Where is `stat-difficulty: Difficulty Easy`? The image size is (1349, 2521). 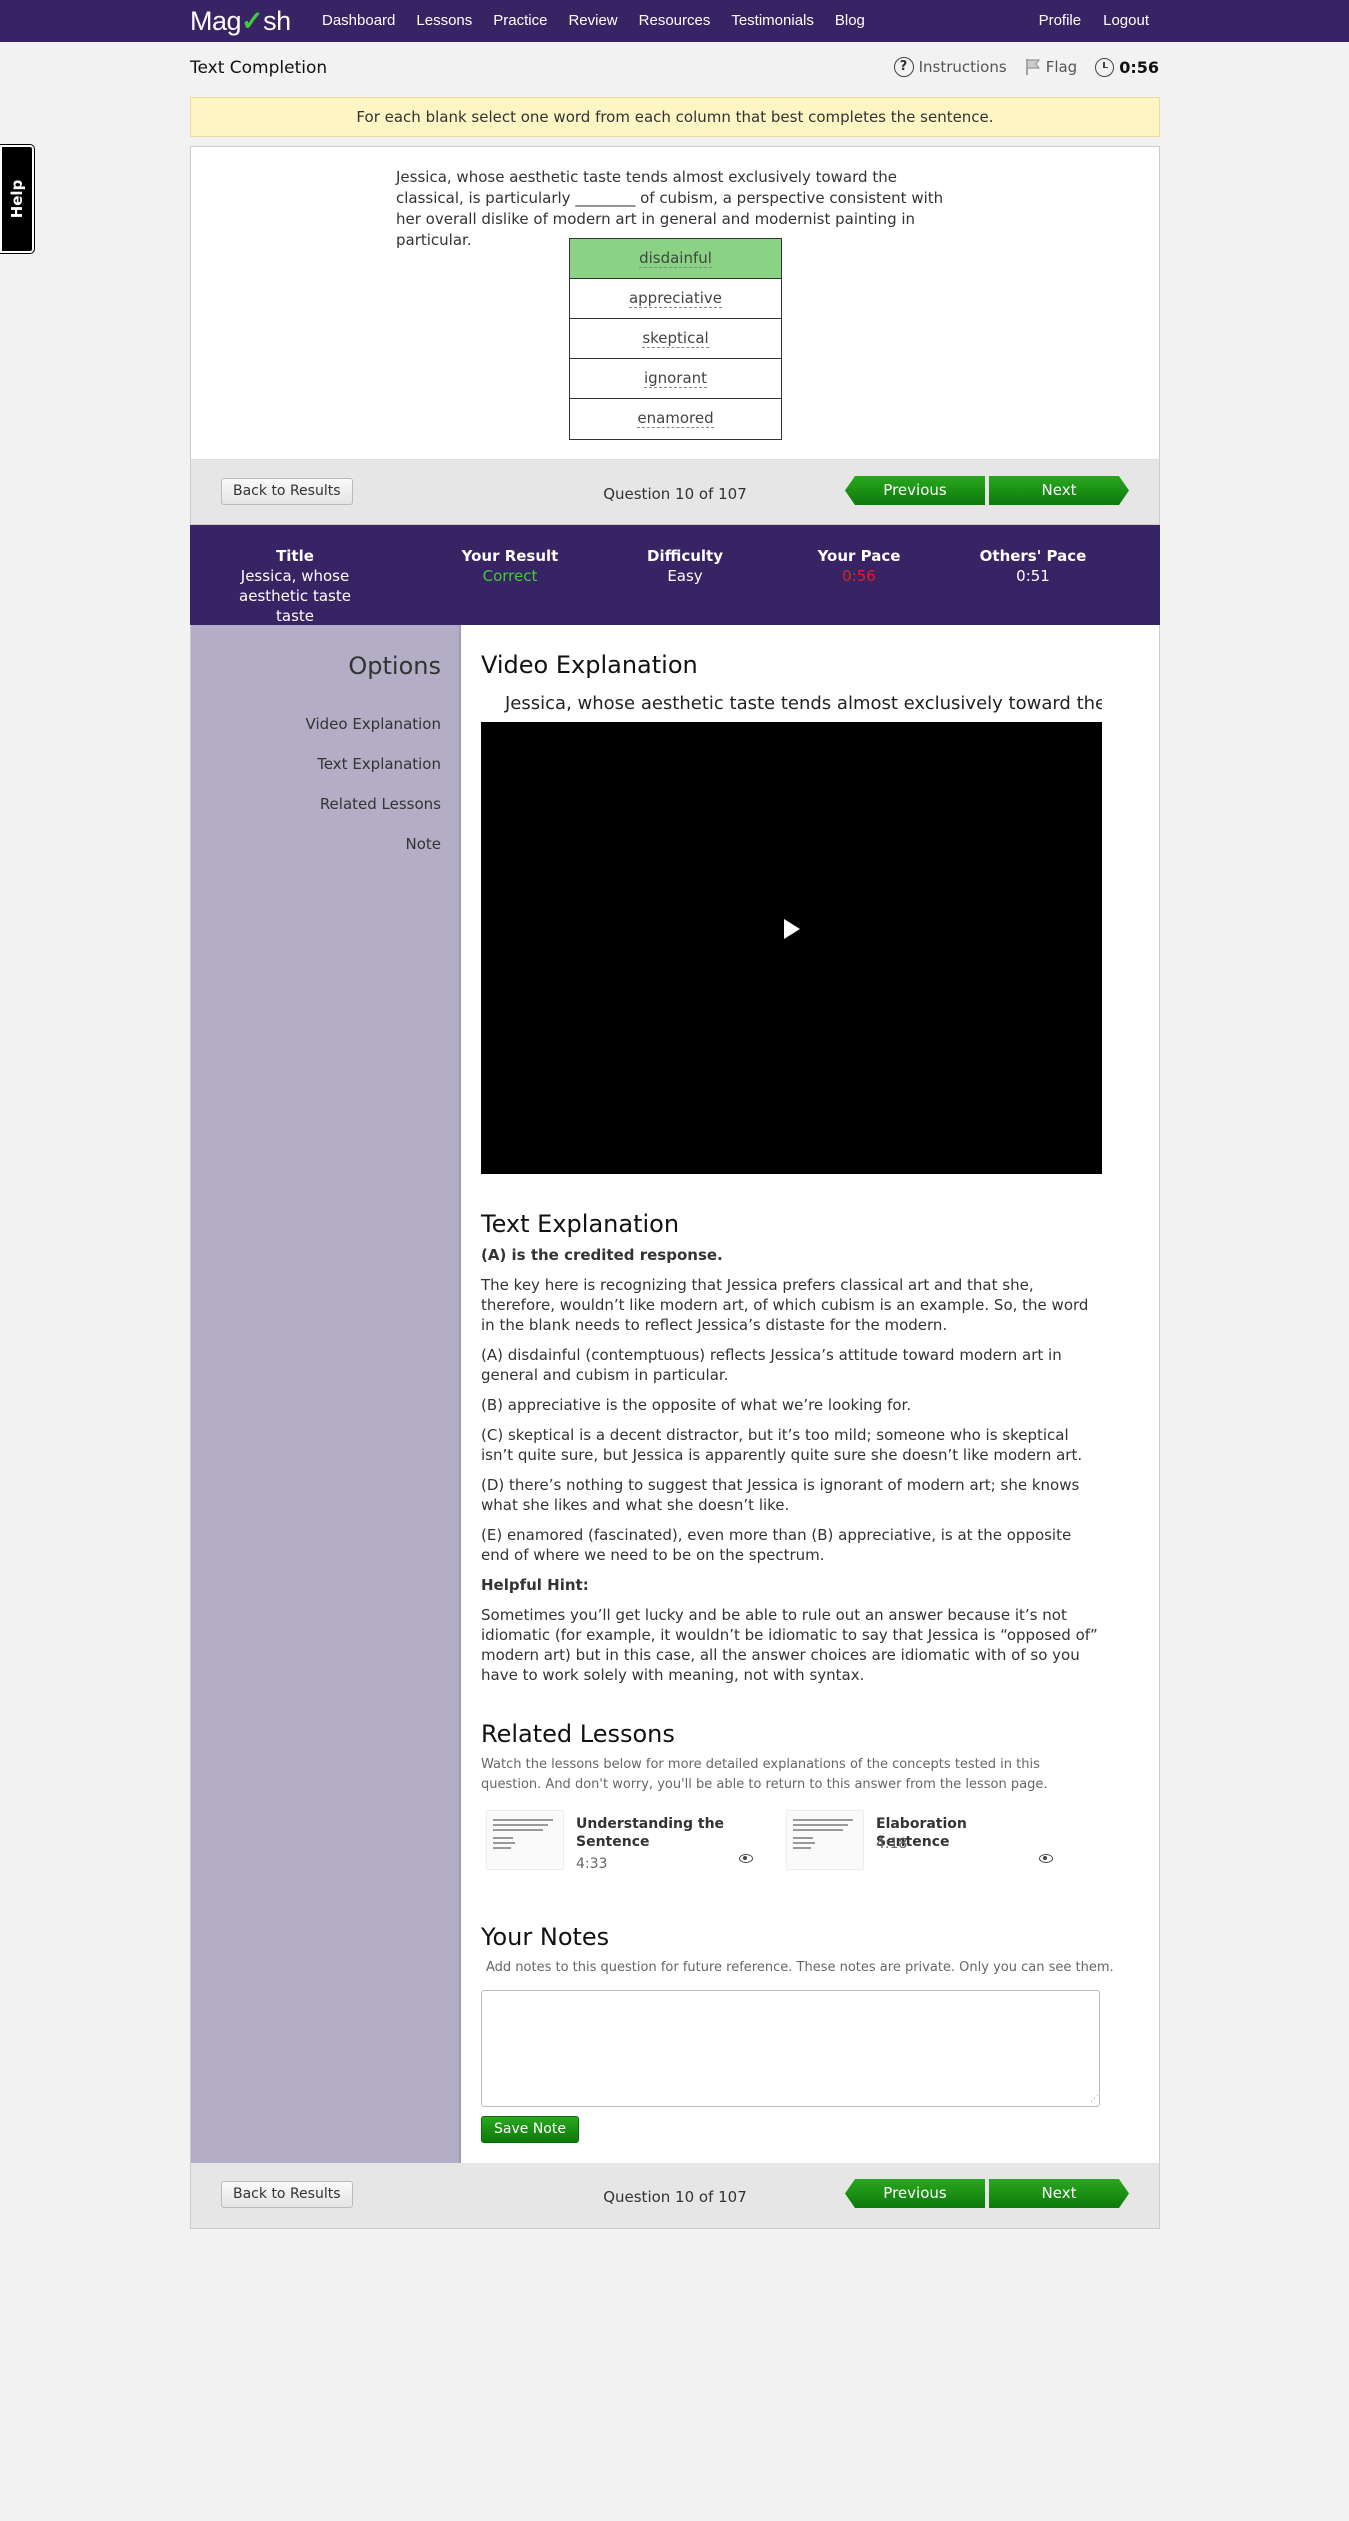 stat-difficulty: Difficulty Easy is located at coordinates (685, 566).